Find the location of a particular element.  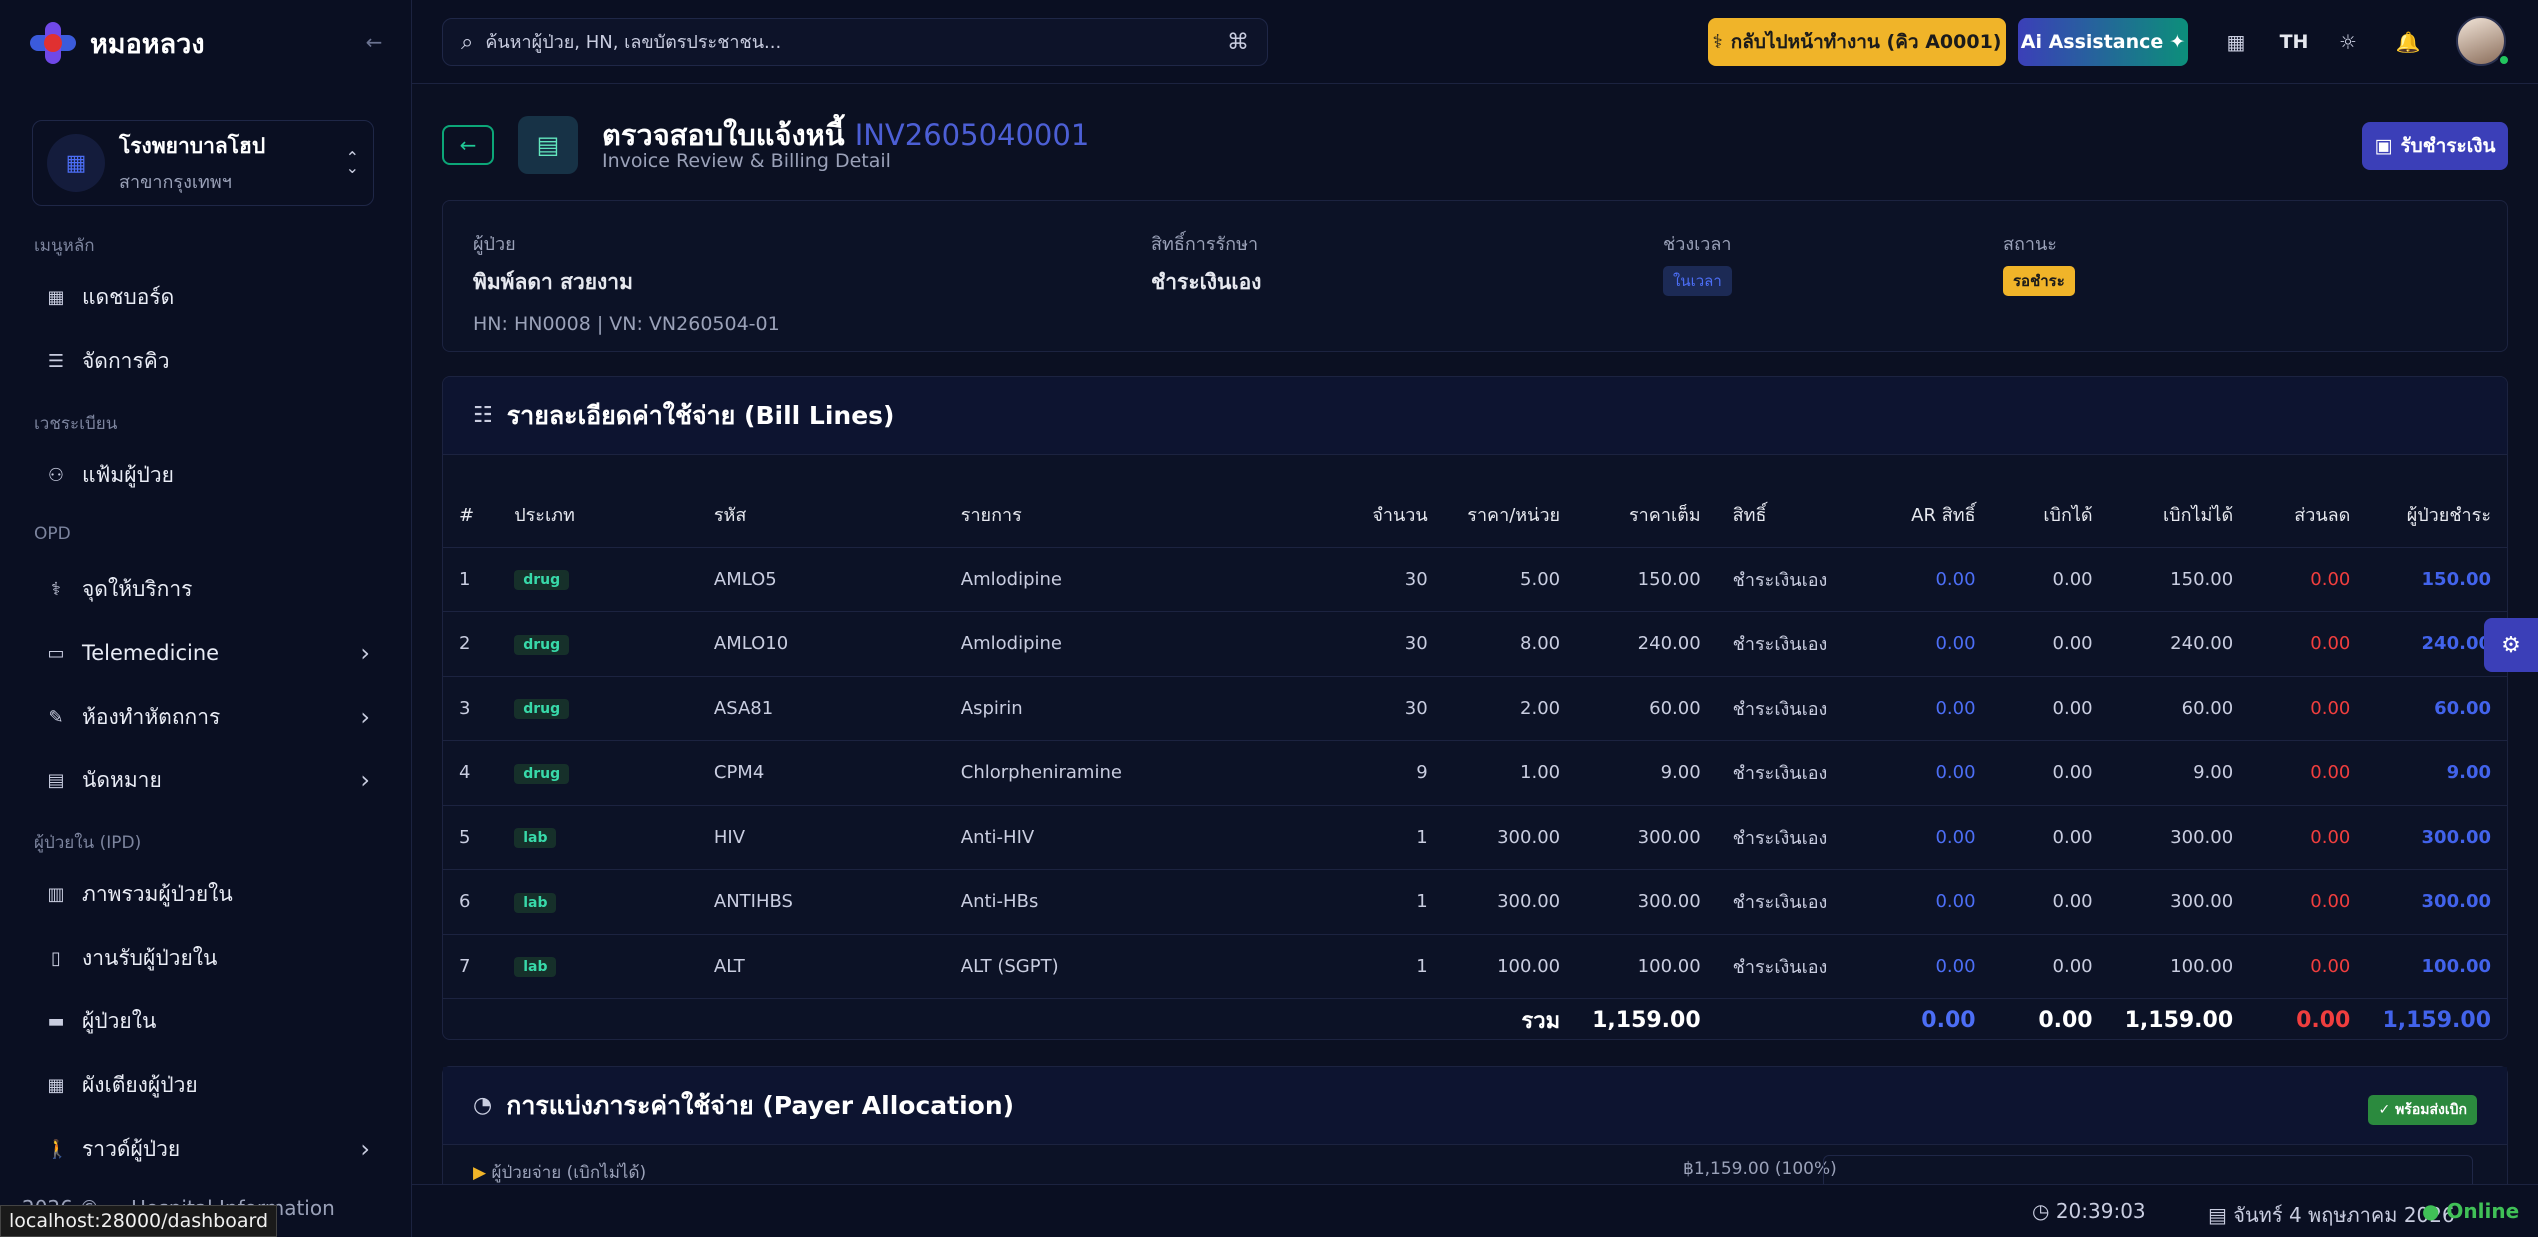

ai-assistance-label: Ai Assistance is located at coordinates (2092, 42).